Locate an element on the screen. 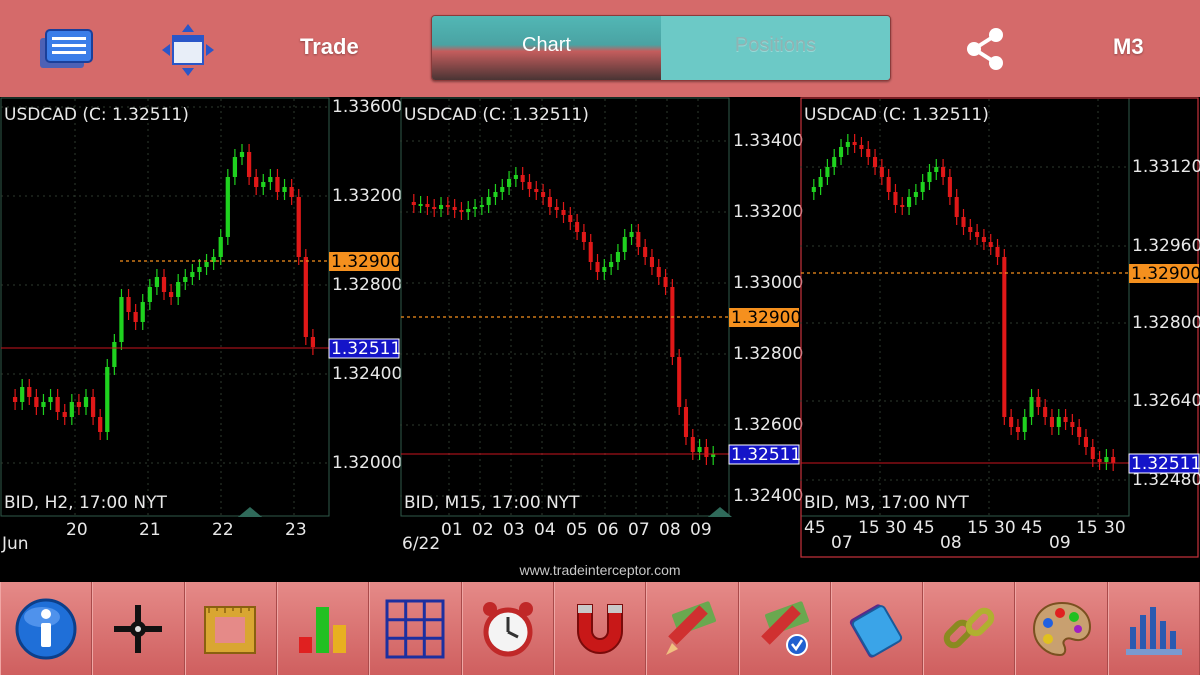 This screenshot has height=675, width=1200. indicators-bars-icon is located at coordinates (323, 628).